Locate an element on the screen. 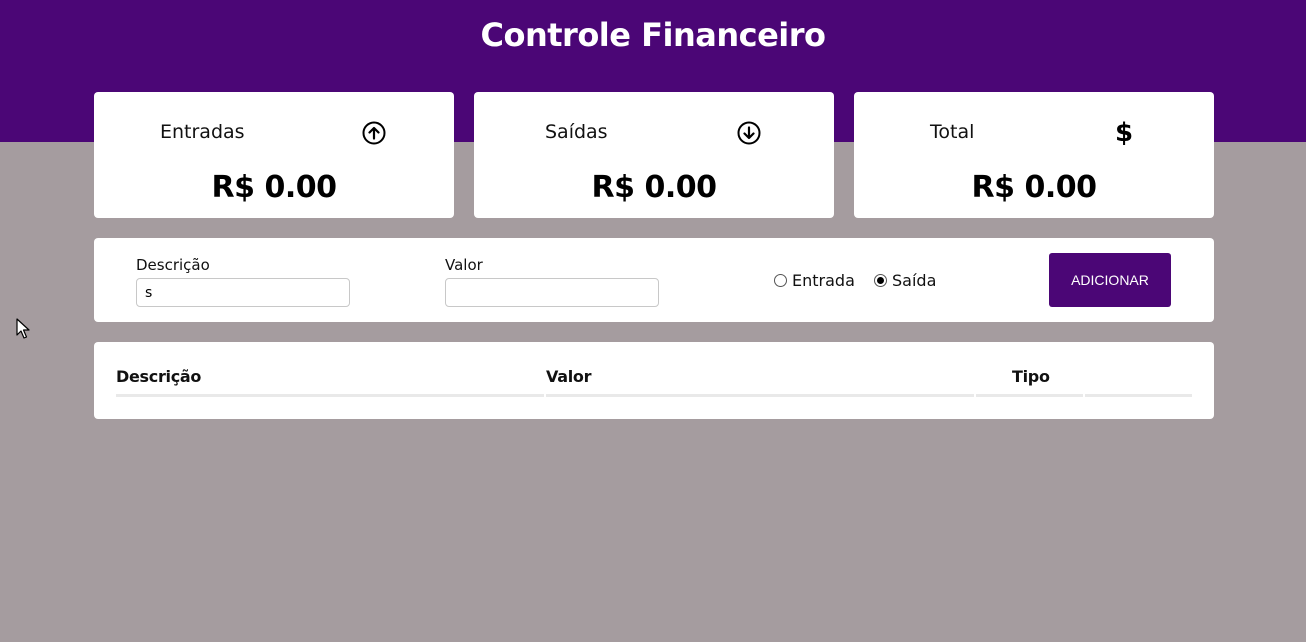  radio-entrada-label: Entrada is located at coordinates (823, 280).